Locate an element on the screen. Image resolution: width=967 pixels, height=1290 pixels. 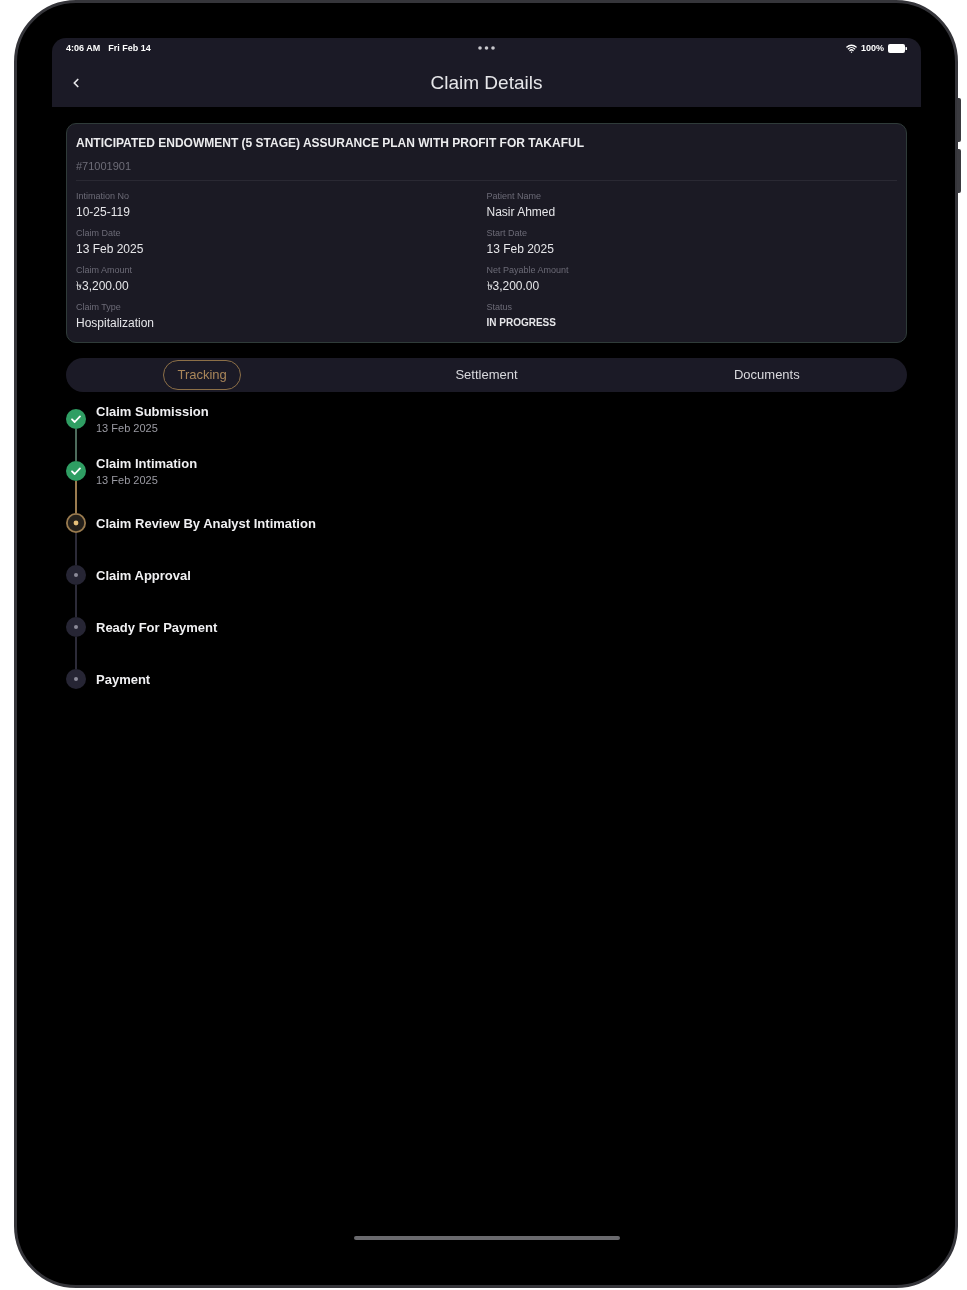
status-date: Fri Feb 14 is located at coordinates (129, 48).